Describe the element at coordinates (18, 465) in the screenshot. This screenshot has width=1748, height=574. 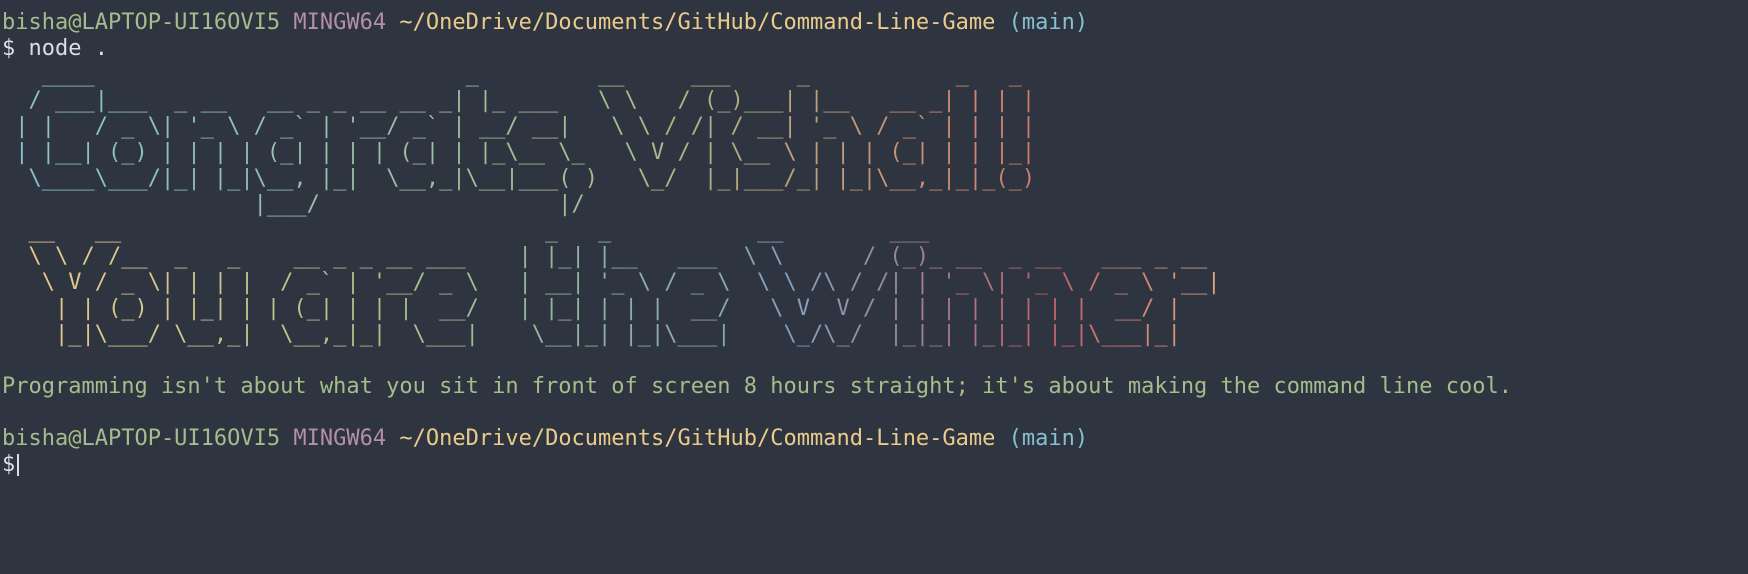
I see `text-cursor` at that location.